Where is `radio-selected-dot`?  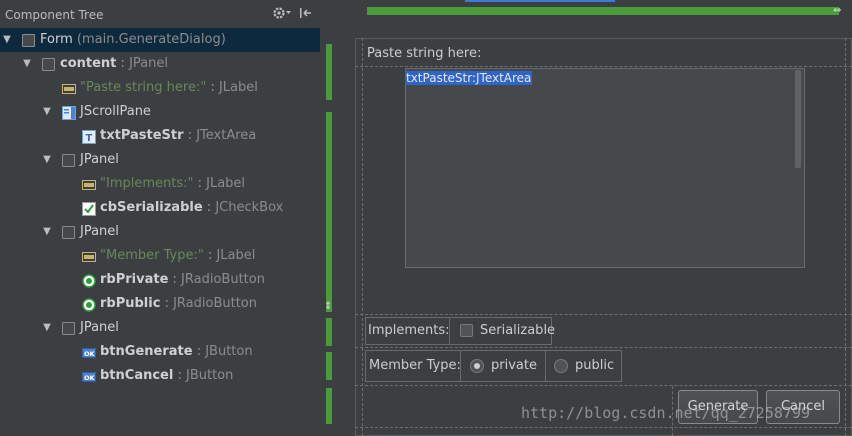
radio-selected-dot is located at coordinates (477, 366).